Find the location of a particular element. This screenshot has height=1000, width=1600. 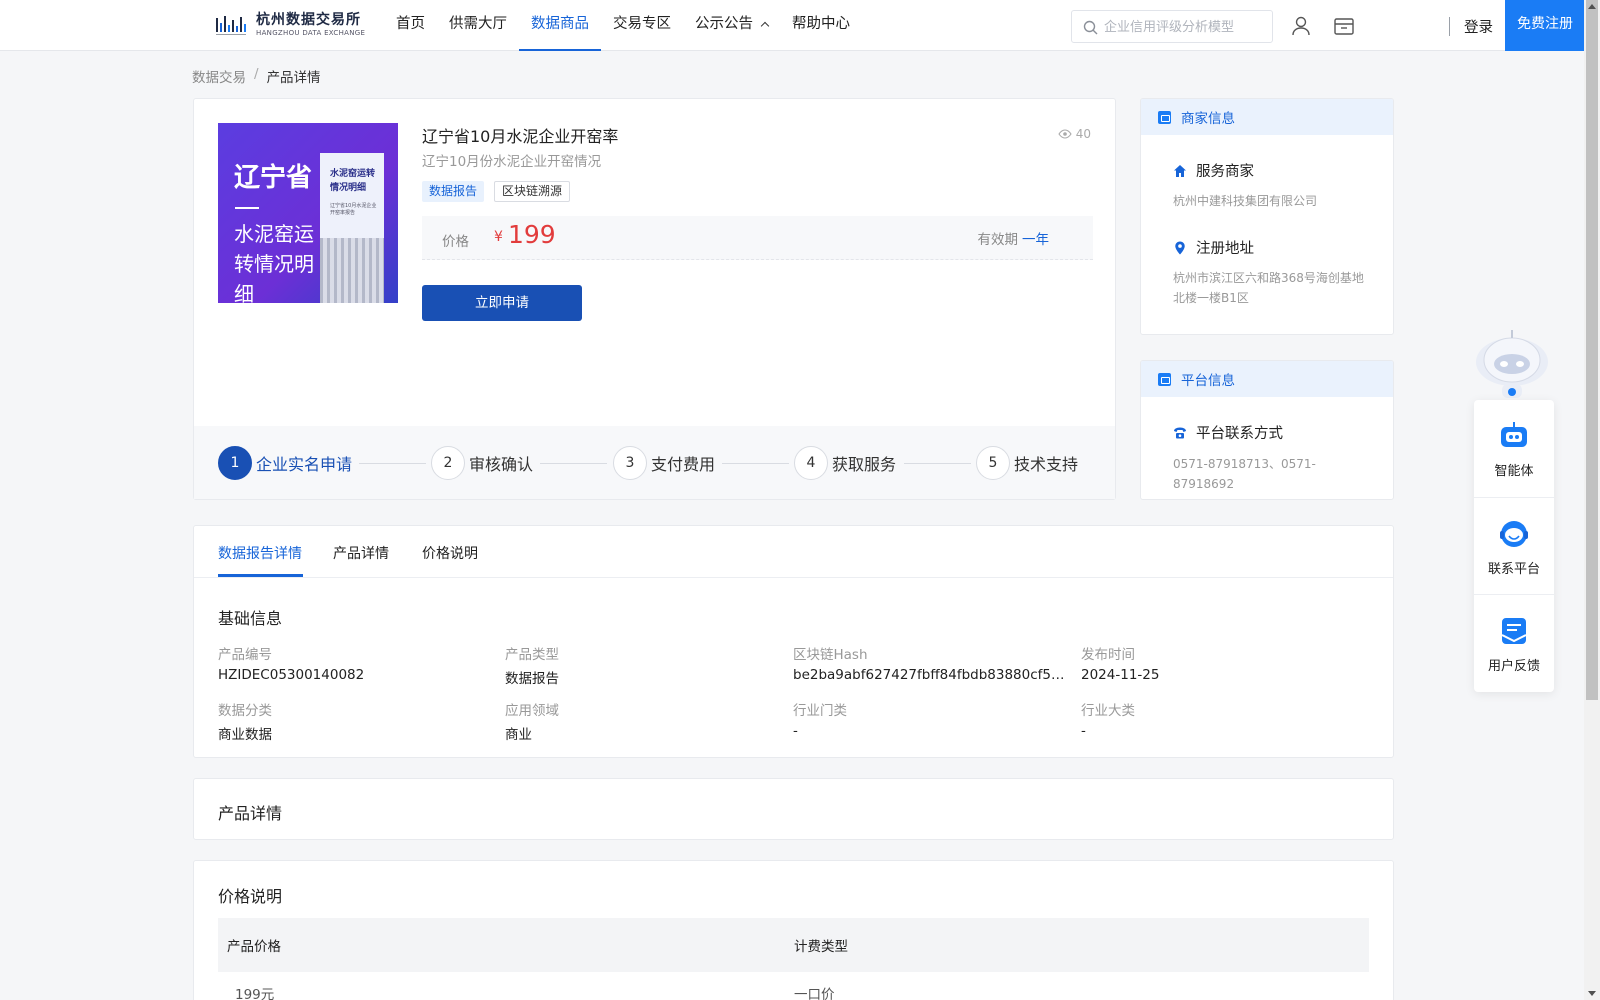

login-link: 登录 is located at coordinates (1478, 26).